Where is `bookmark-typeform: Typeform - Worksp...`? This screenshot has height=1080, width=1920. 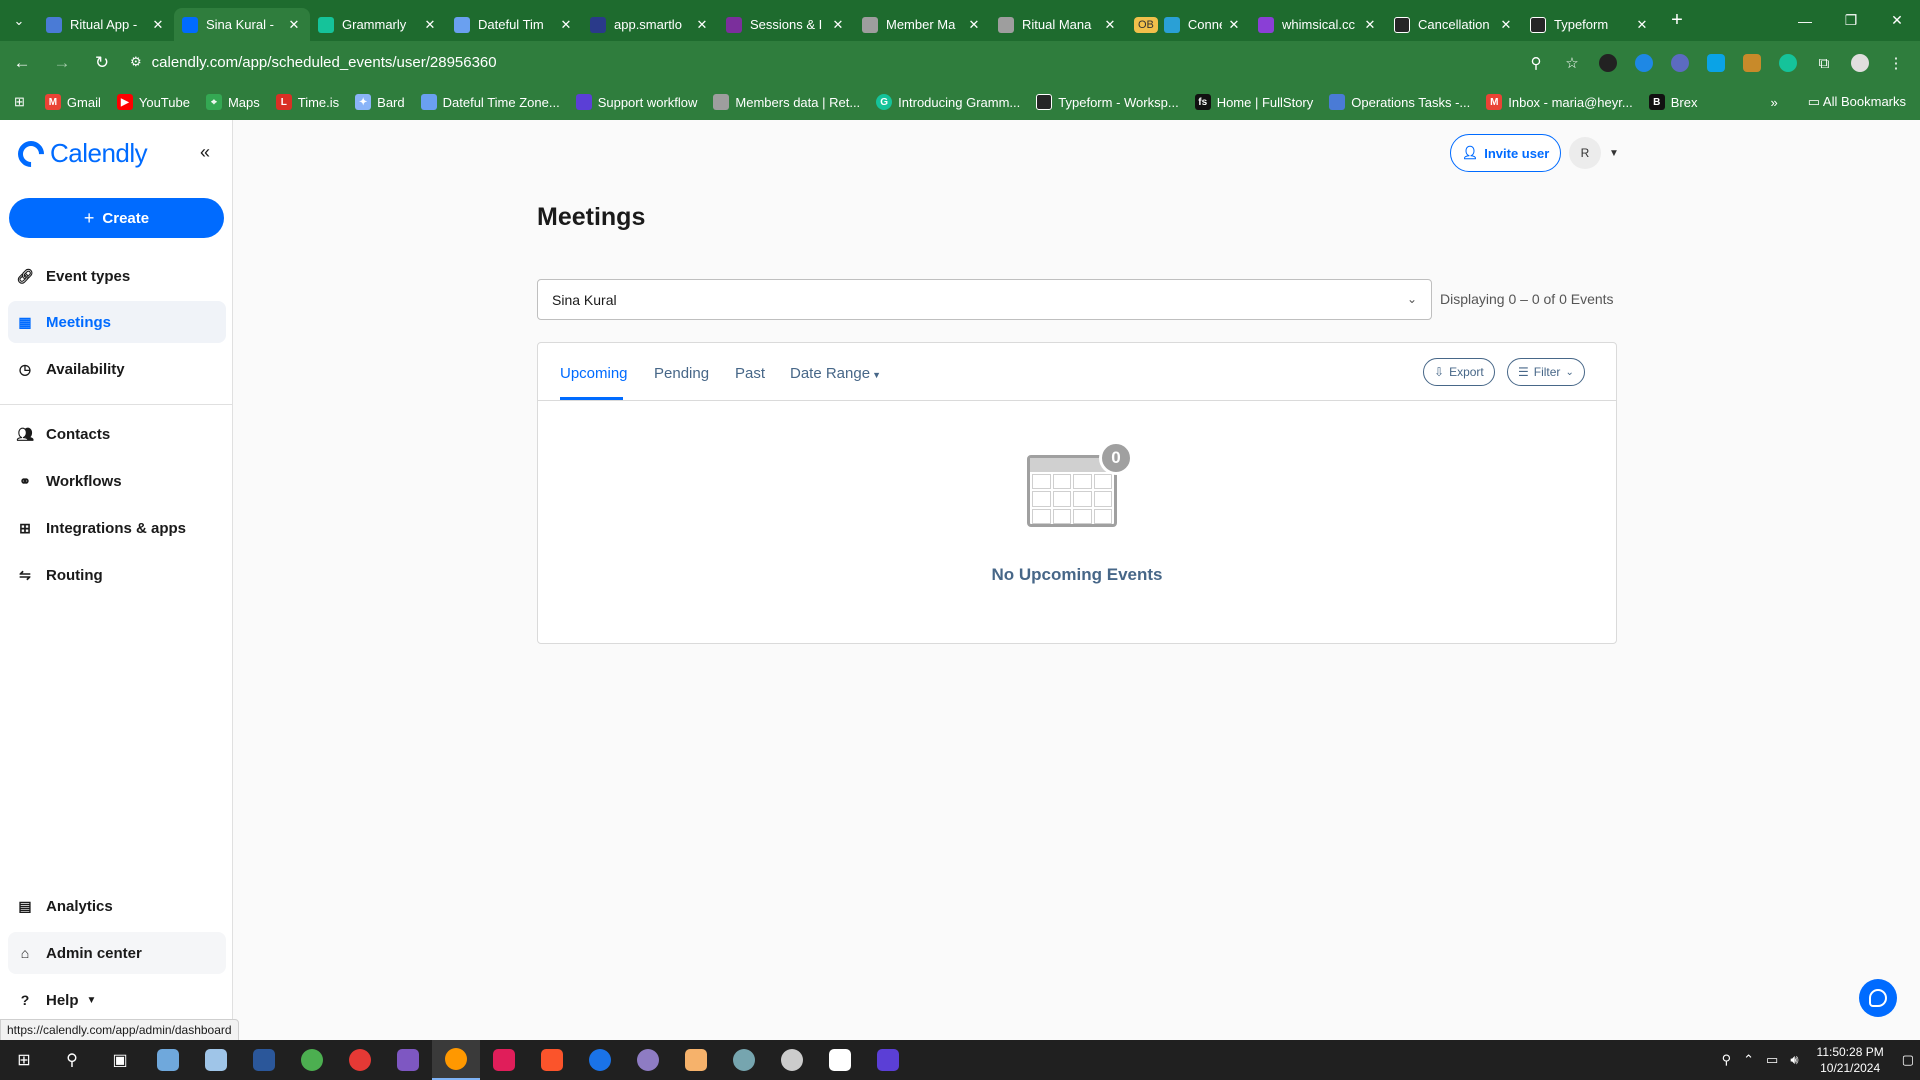
bookmark-typeform: Typeform - Worksp... is located at coordinates (1107, 102).